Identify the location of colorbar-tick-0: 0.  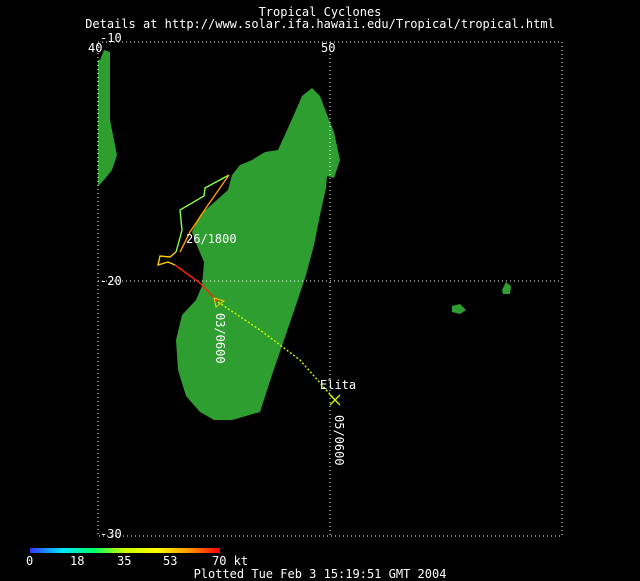
(30, 561).